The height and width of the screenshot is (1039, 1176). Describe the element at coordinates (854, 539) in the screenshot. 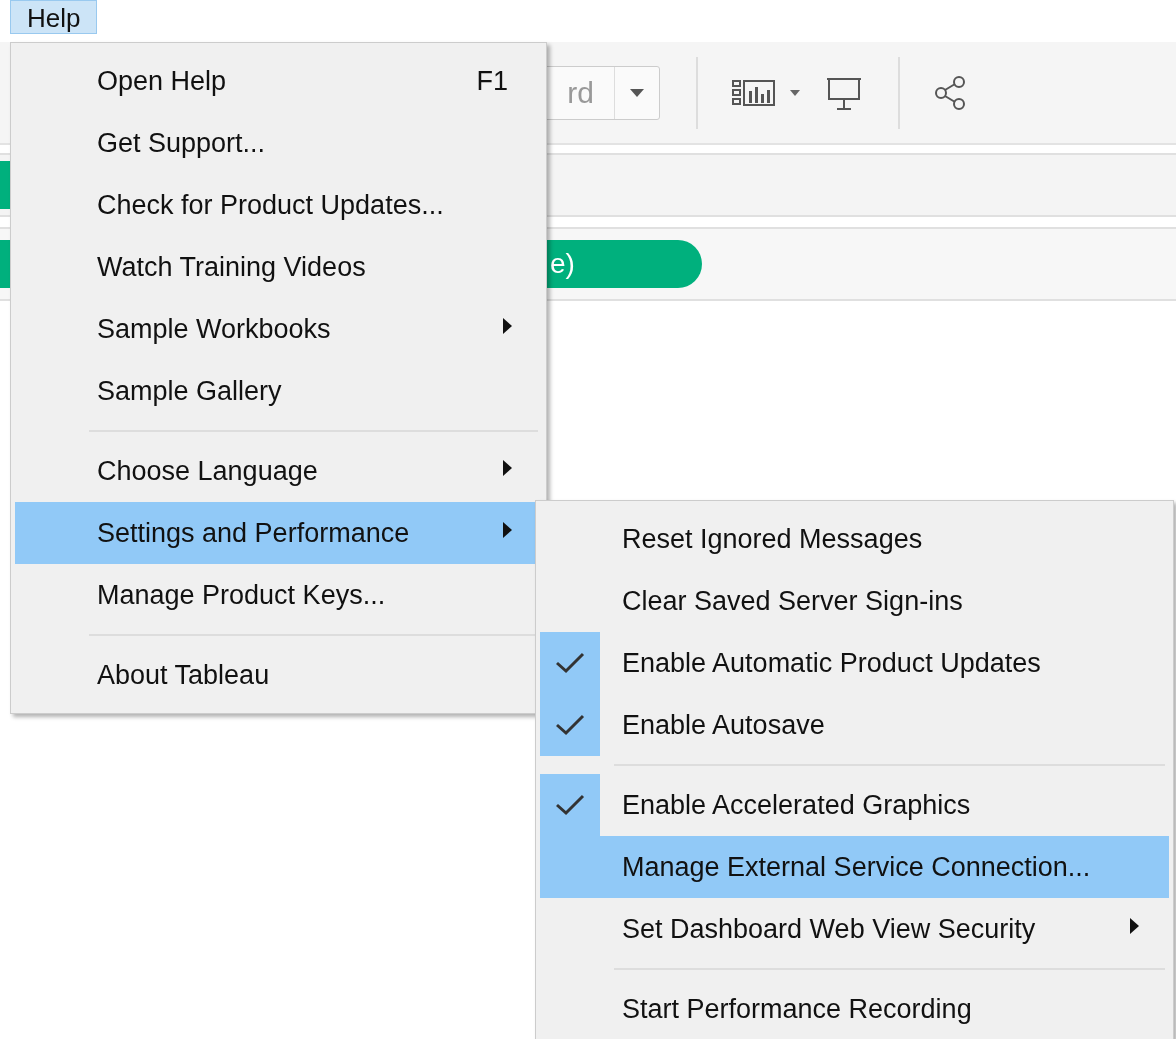

I see `menu-item: Reset Ignored Messages` at that location.